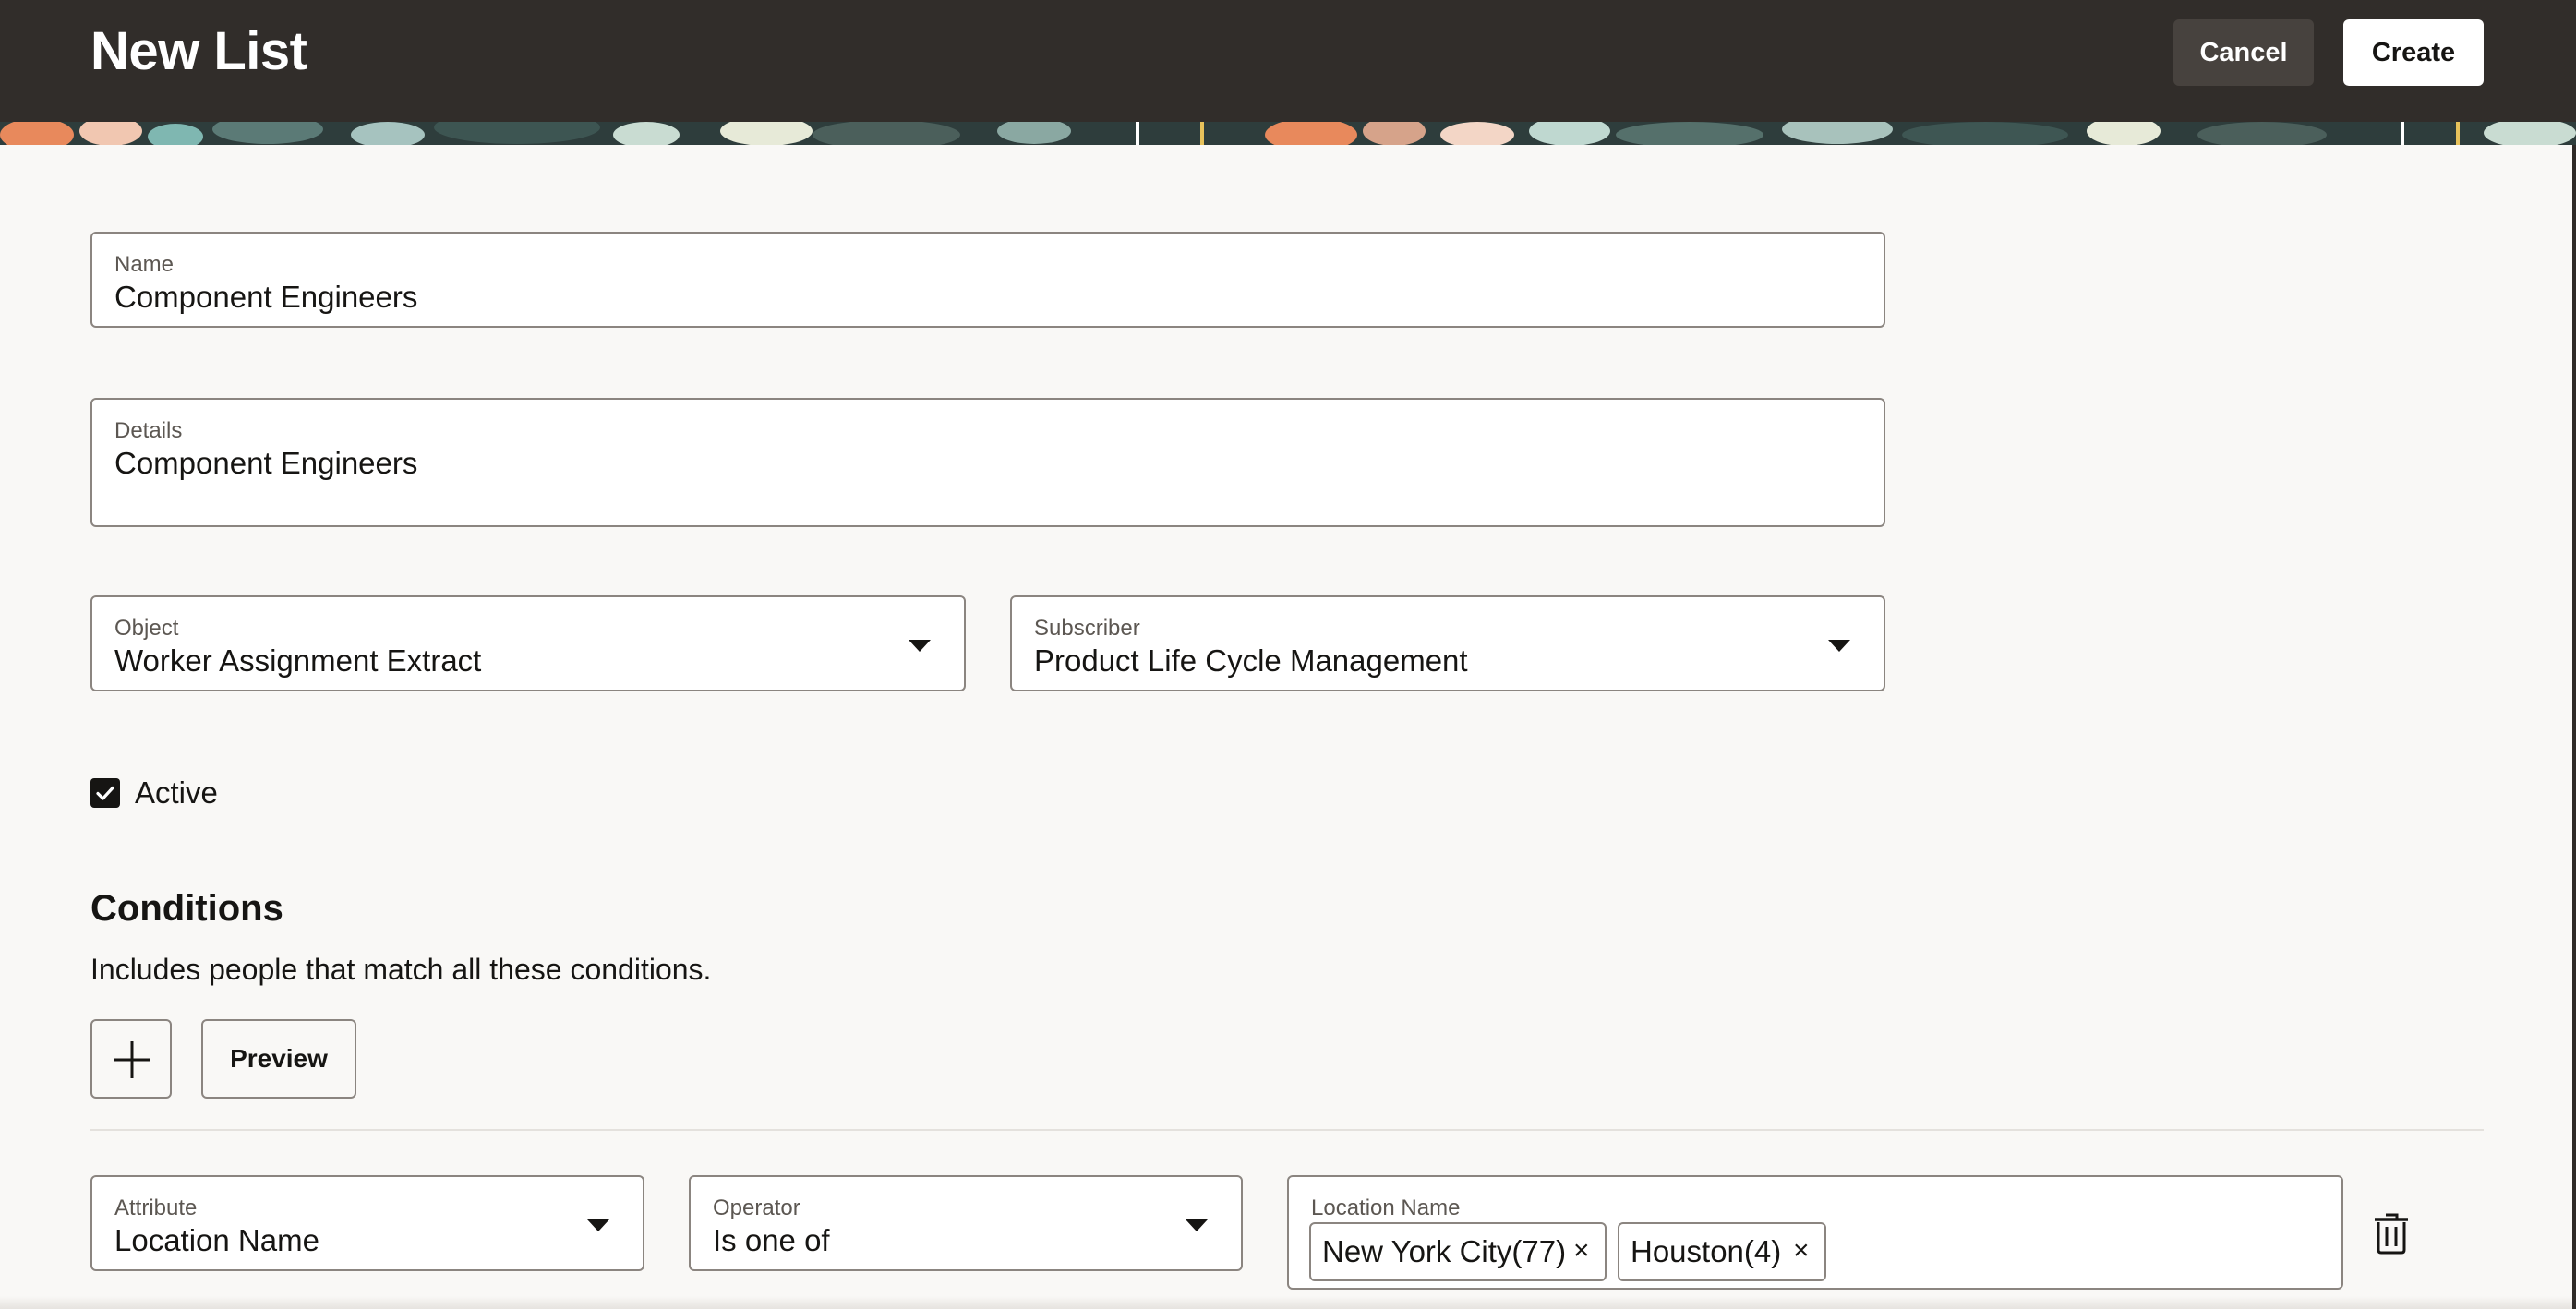 This screenshot has width=2576, height=1309. I want to click on chip-houston: Houston(4) ×, so click(1722, 1251).